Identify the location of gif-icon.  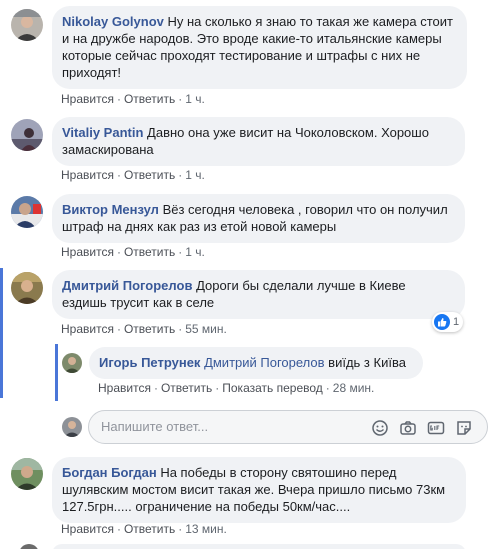
(436, 428).